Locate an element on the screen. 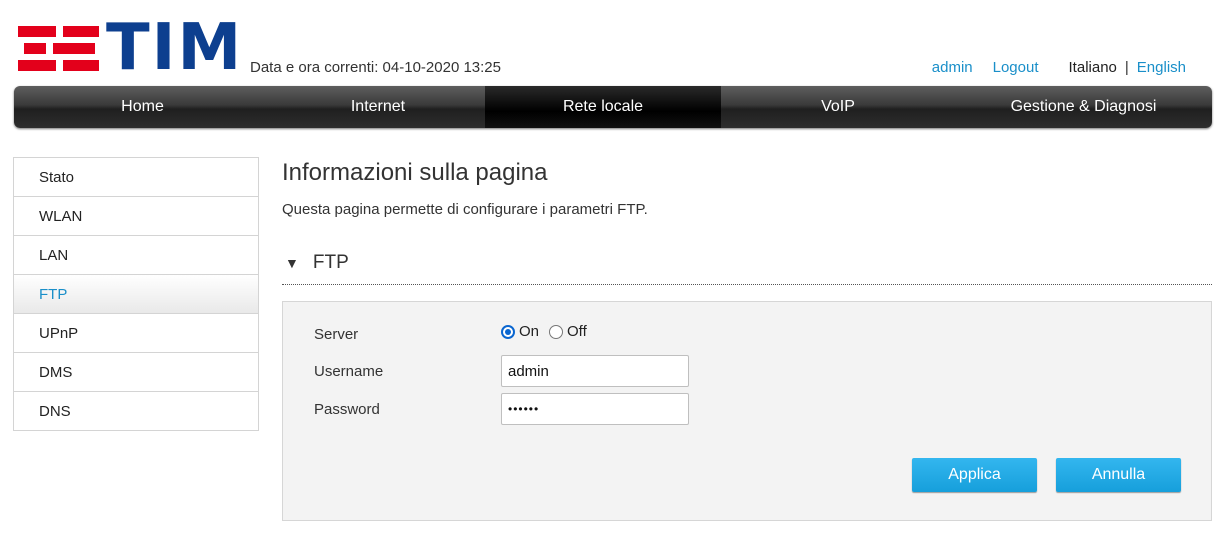 This screenshot has height=535, width=1214. password-label: Password is located at coordinates (347, 409).